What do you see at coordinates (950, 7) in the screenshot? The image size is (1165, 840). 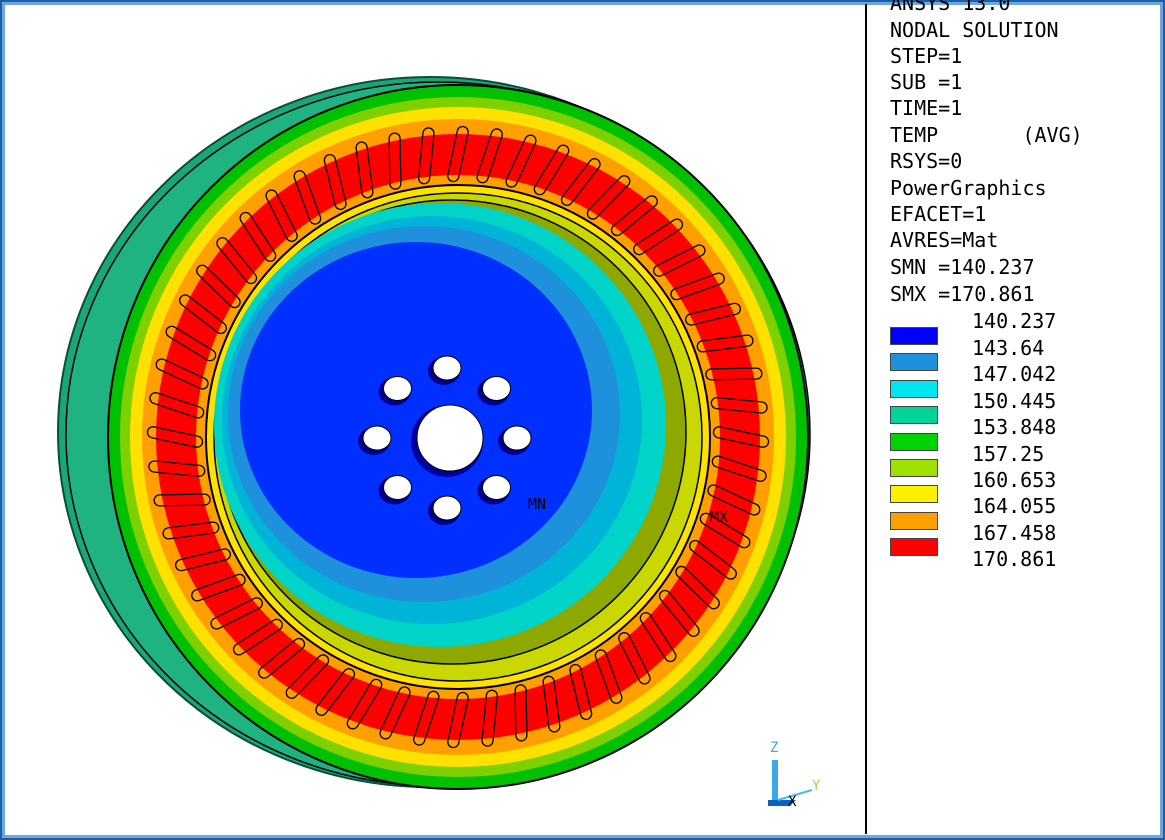 I see `product-header: ANSYS 13.0` at bounding box center [950, 7].